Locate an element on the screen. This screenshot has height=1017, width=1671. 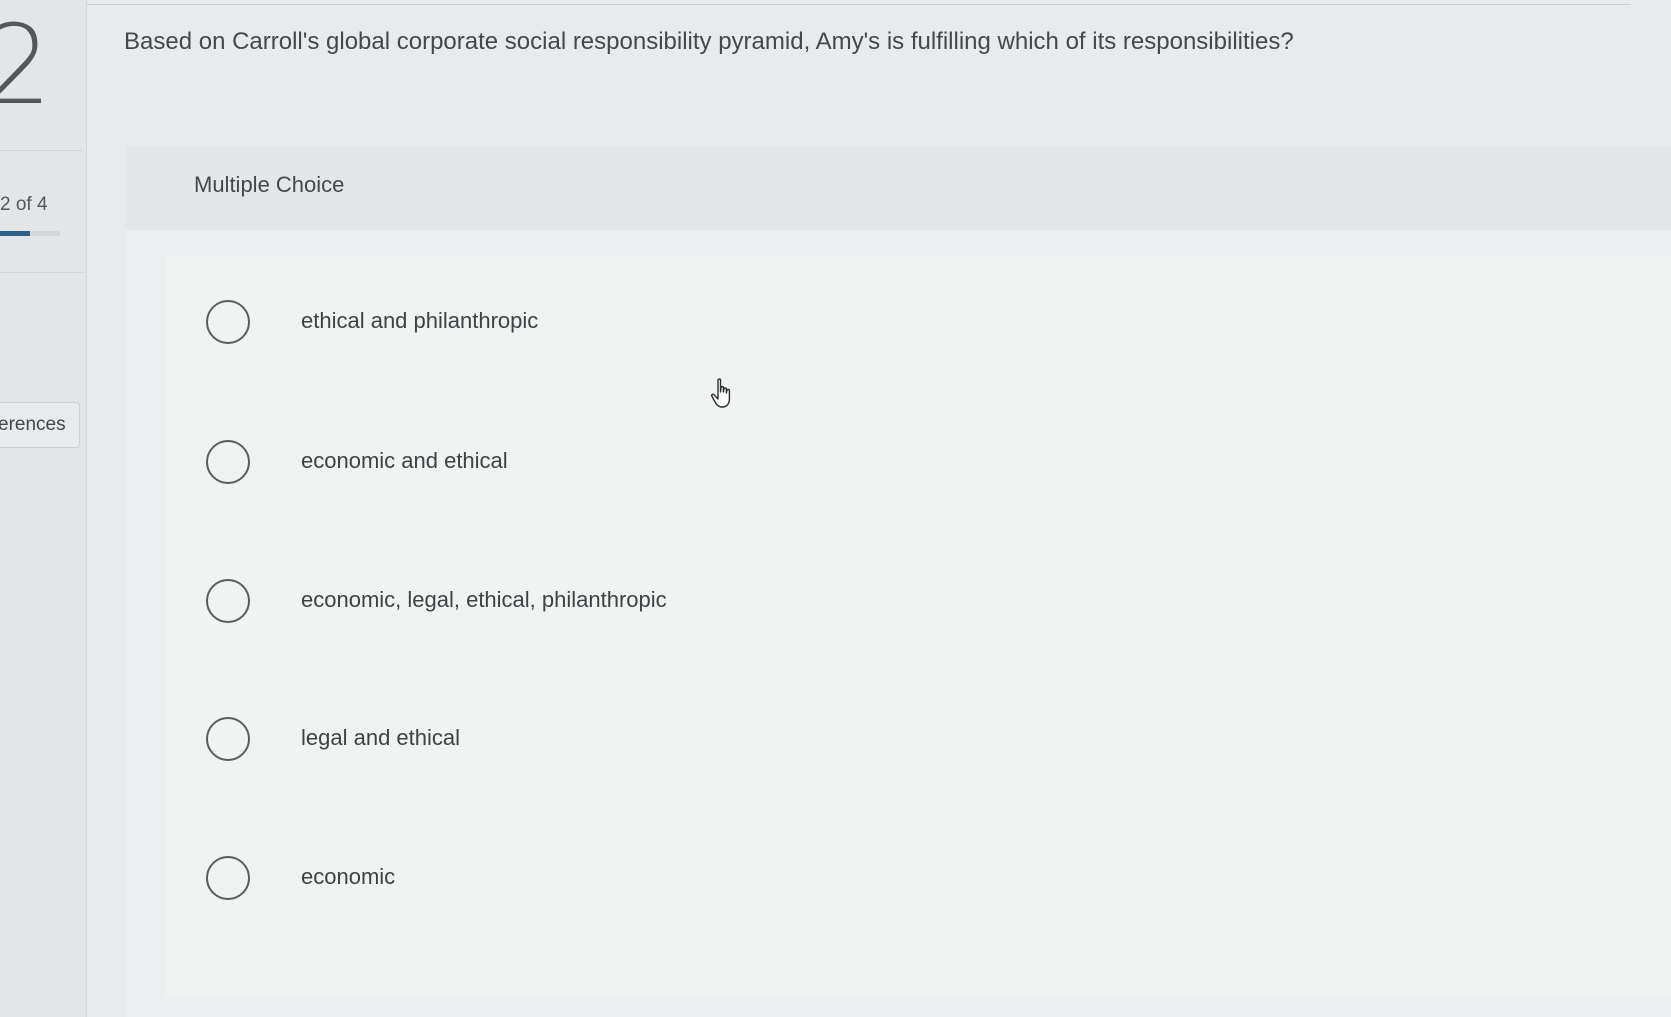
question-sidebar: 2 2 of 4 erences is located at coordinates (43, 508).